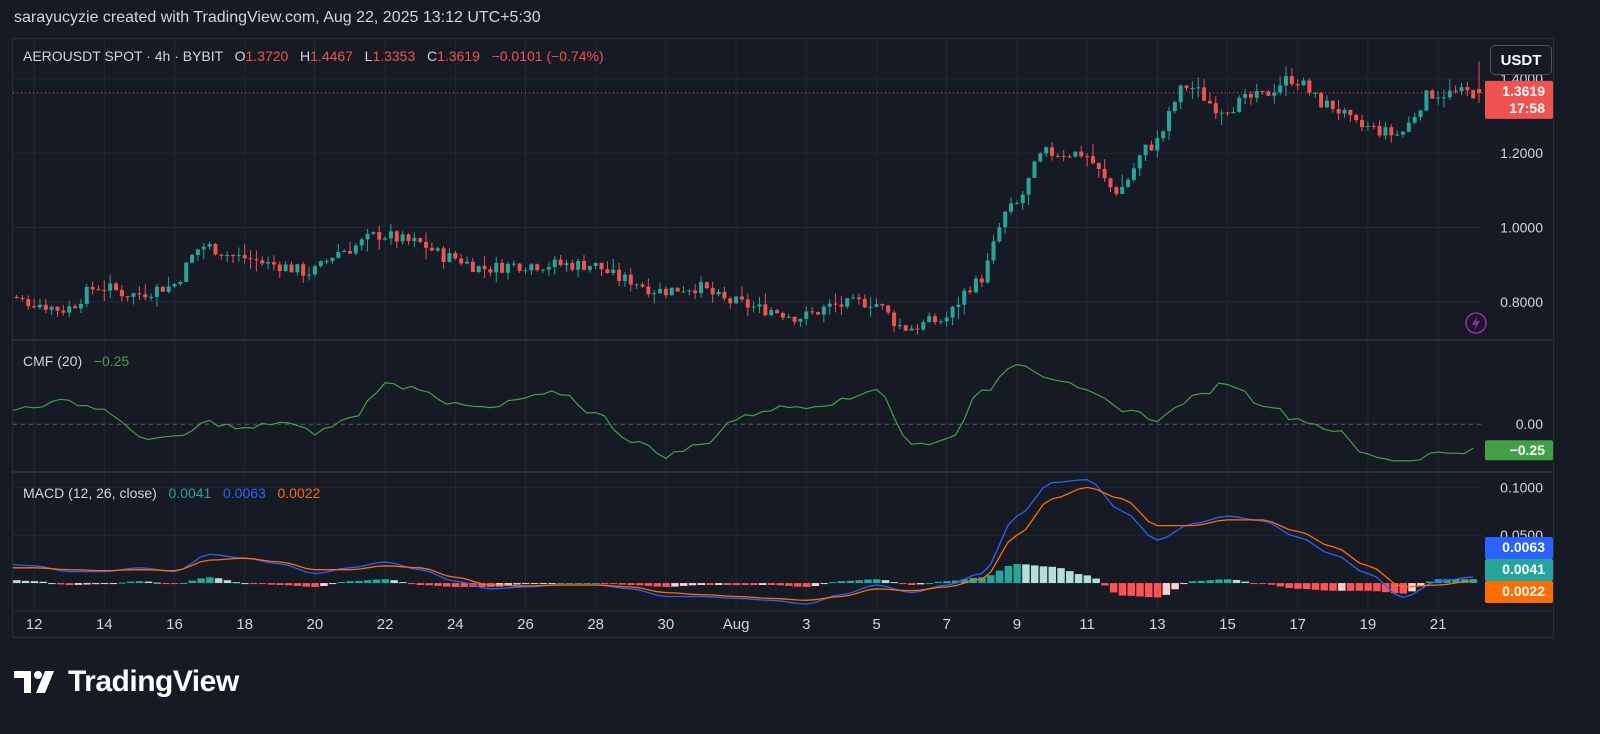 The width and height of the screenshot is (1600, 734). What do you see at coordinates (240, 56) in the screenshot?
I see `open-label: O` at bounding box center [240, 56].